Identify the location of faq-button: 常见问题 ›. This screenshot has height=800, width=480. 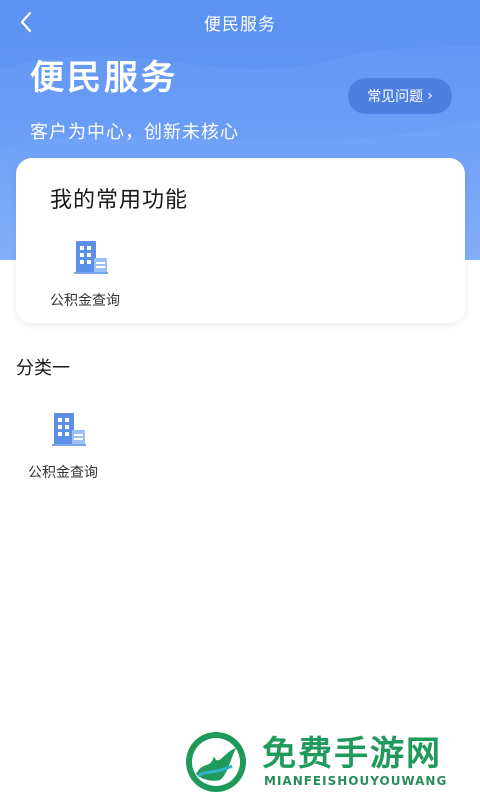
(400, 96).